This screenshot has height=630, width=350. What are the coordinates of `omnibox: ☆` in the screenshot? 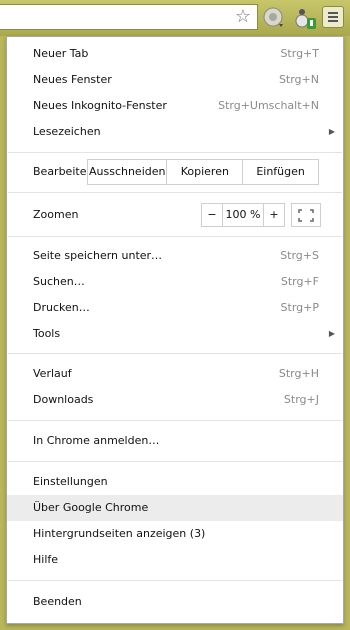 It's located at (129, 17).